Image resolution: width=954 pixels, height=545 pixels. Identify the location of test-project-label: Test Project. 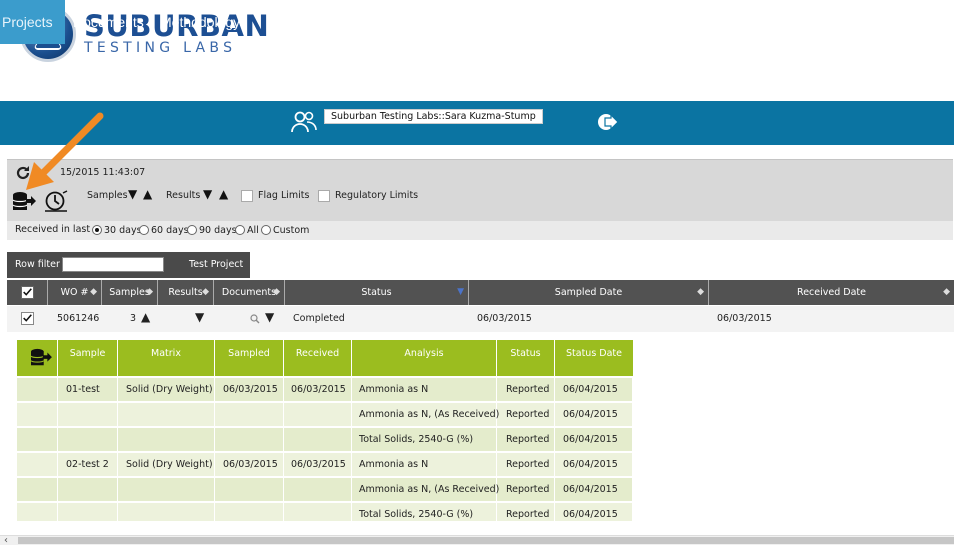
(216, 264).